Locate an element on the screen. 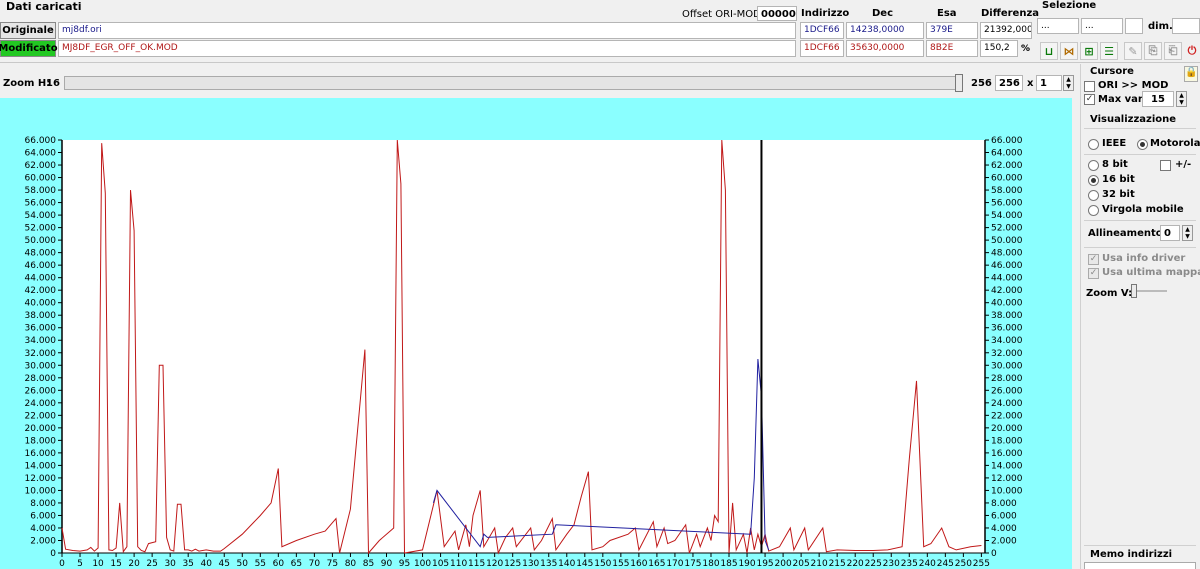 Image resolution: width=1200 pixels, height=569 pixels. max-var-checkbox: ✓ is located at coordinates (1089, 99).